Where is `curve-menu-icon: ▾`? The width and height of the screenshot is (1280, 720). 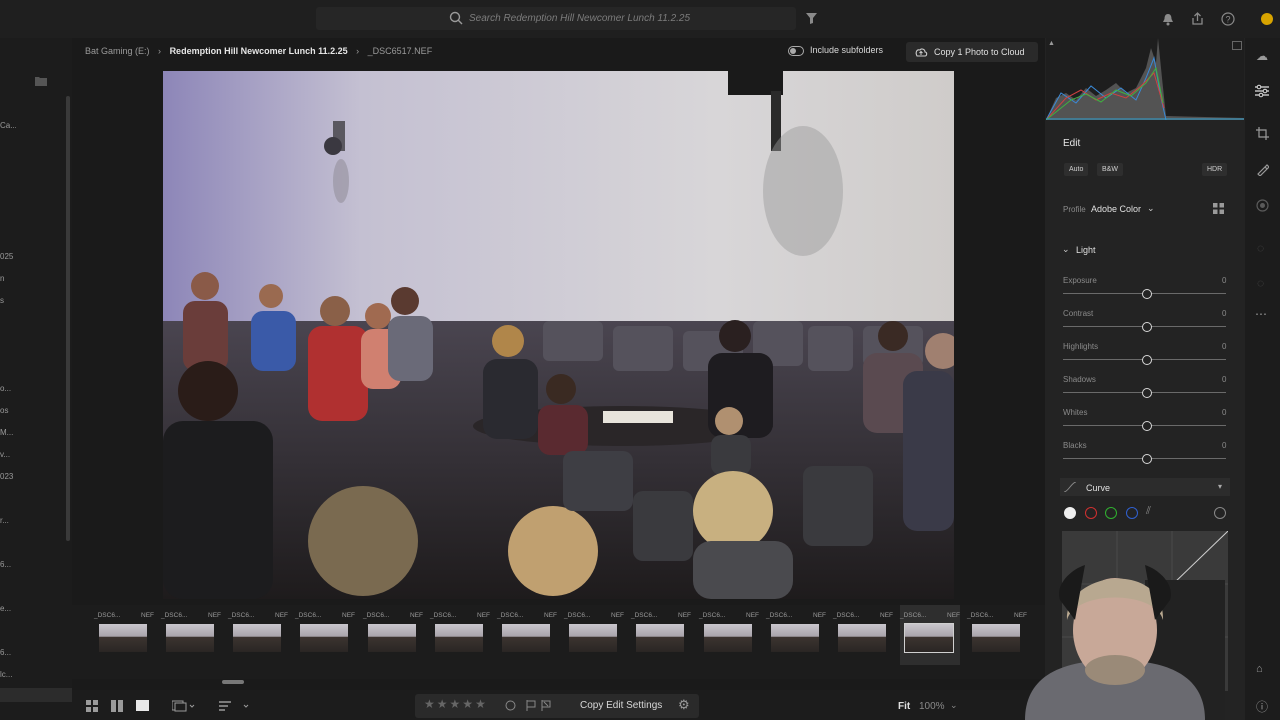
curve-menu-icon: ▾ is located at coordinates (1220, 486).